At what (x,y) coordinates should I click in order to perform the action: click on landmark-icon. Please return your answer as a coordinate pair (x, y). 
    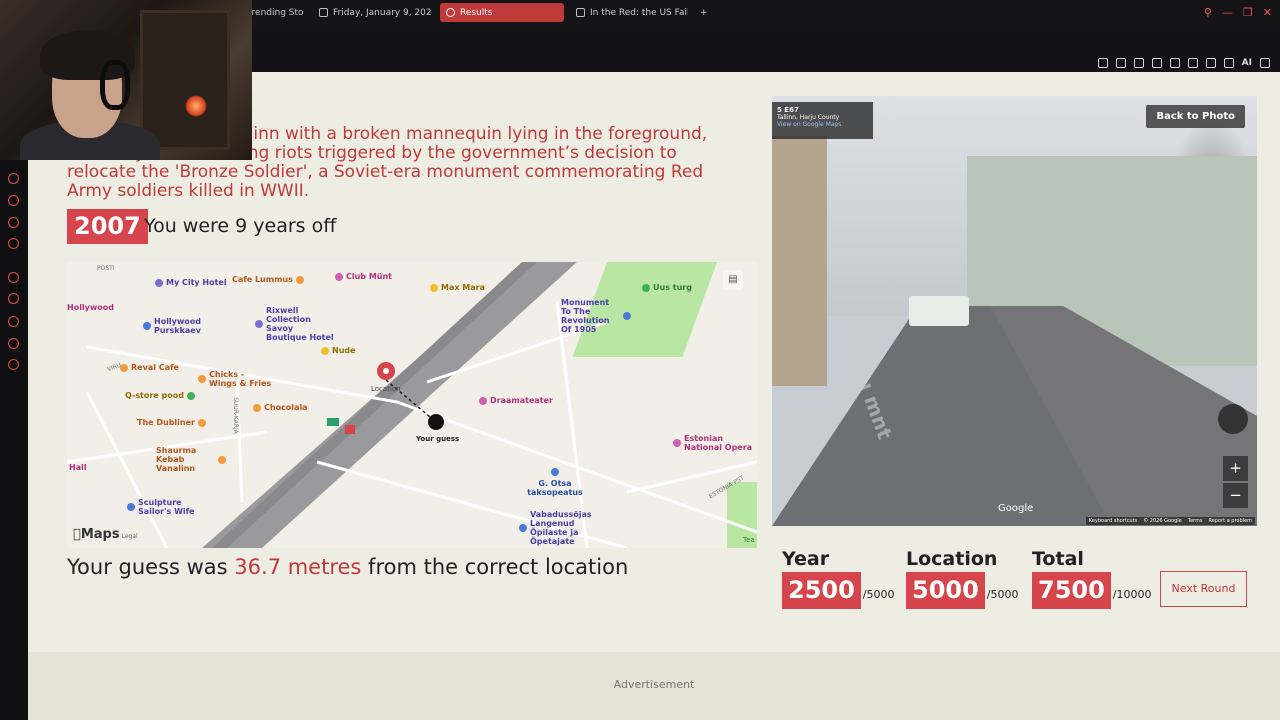
    Looking at the image, I should click on (147, 326).